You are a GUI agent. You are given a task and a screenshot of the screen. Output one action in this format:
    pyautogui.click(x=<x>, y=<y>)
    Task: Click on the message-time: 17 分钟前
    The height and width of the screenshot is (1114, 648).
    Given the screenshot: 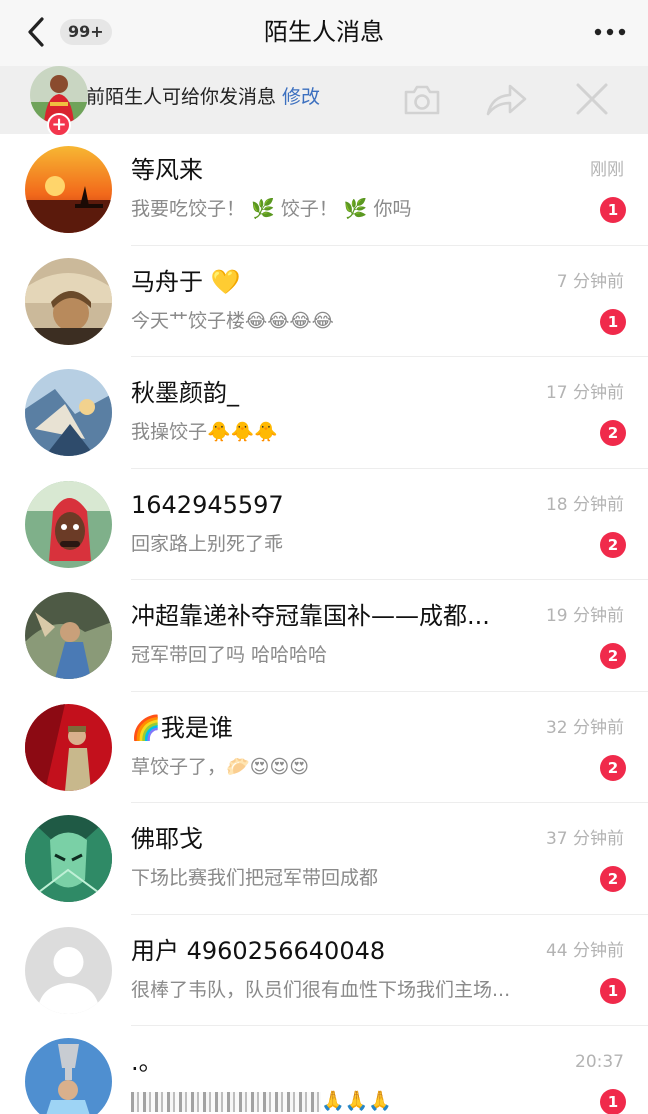 What is the action you would take?
    pyautogui.click(x=584, y=393)
    